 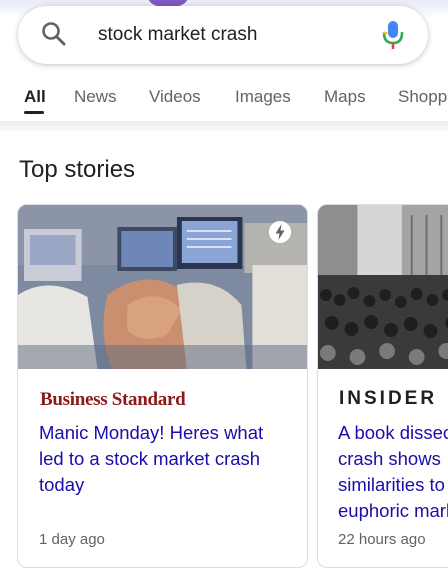 What do you see at coordinates (177, 35) in the screenshot?
I see `search-input: stock market crash` at bounding box center [177, 35].